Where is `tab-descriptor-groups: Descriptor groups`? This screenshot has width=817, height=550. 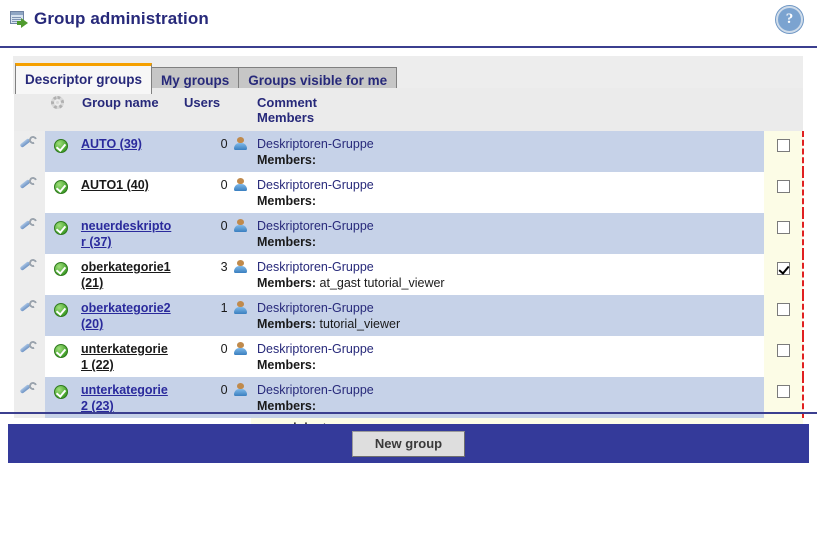 tab-descriptor-groups: Descriptor groups is located at coordinates (84, 78).